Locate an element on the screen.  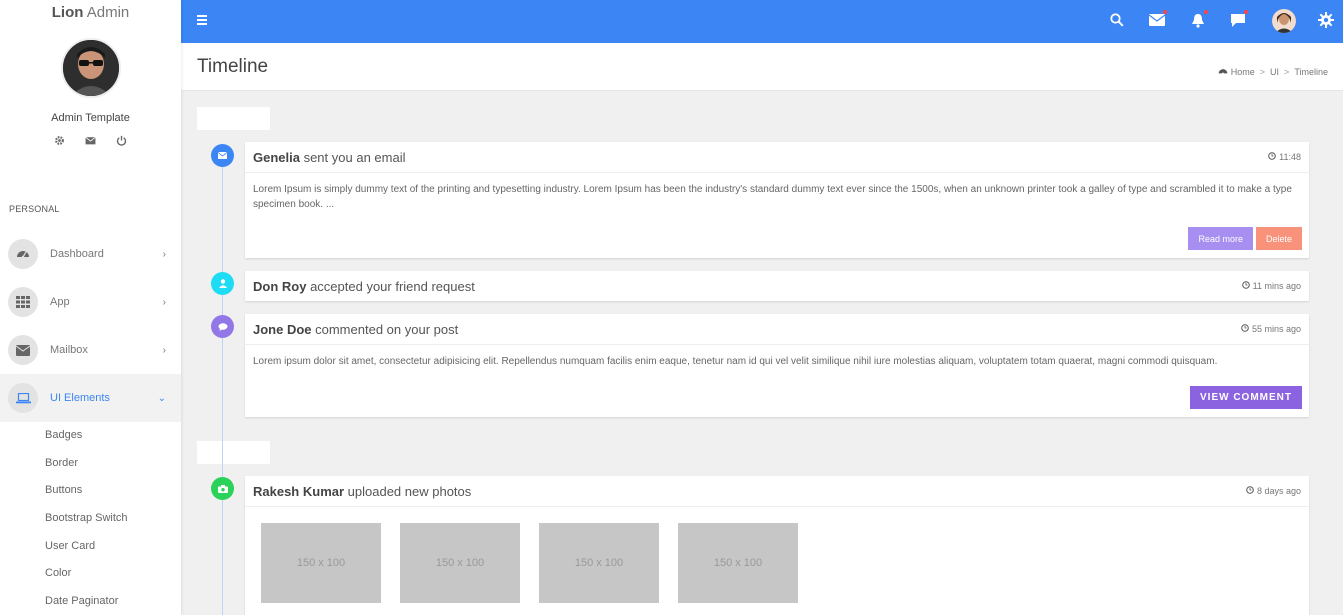
submenu-item-user-card: User Card is located at coordinates (90, 547).